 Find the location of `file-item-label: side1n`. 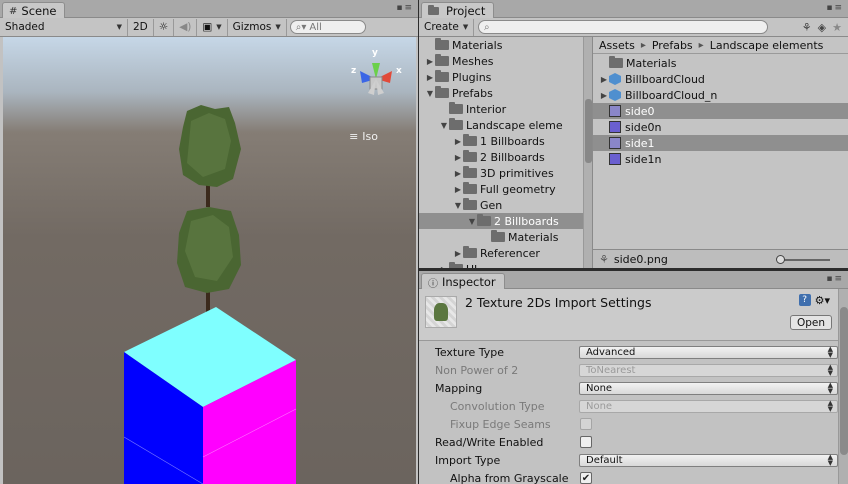

file-item-label: side1n is located at coordinates (643, 159).